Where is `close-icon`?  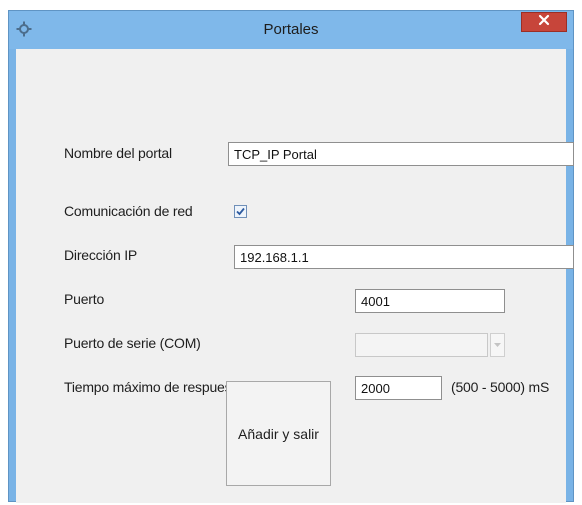
close-icon is located at coordinates (544, 22).